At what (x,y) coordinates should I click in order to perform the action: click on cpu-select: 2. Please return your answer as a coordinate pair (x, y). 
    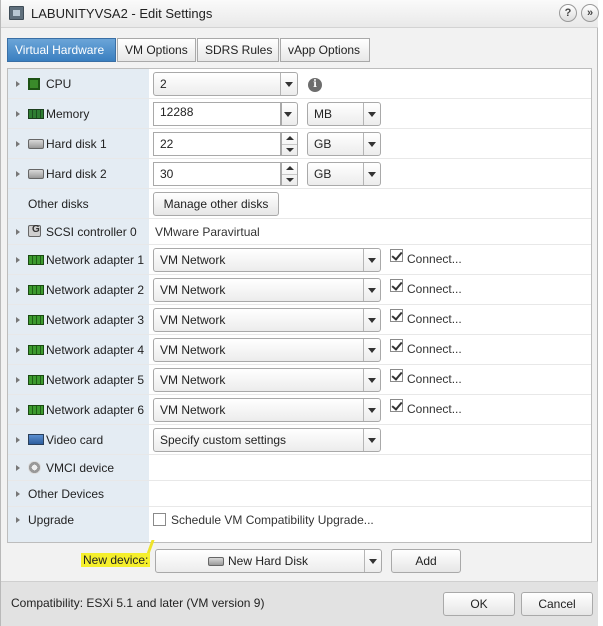
    Looking at the image, I should click on (225, 84).